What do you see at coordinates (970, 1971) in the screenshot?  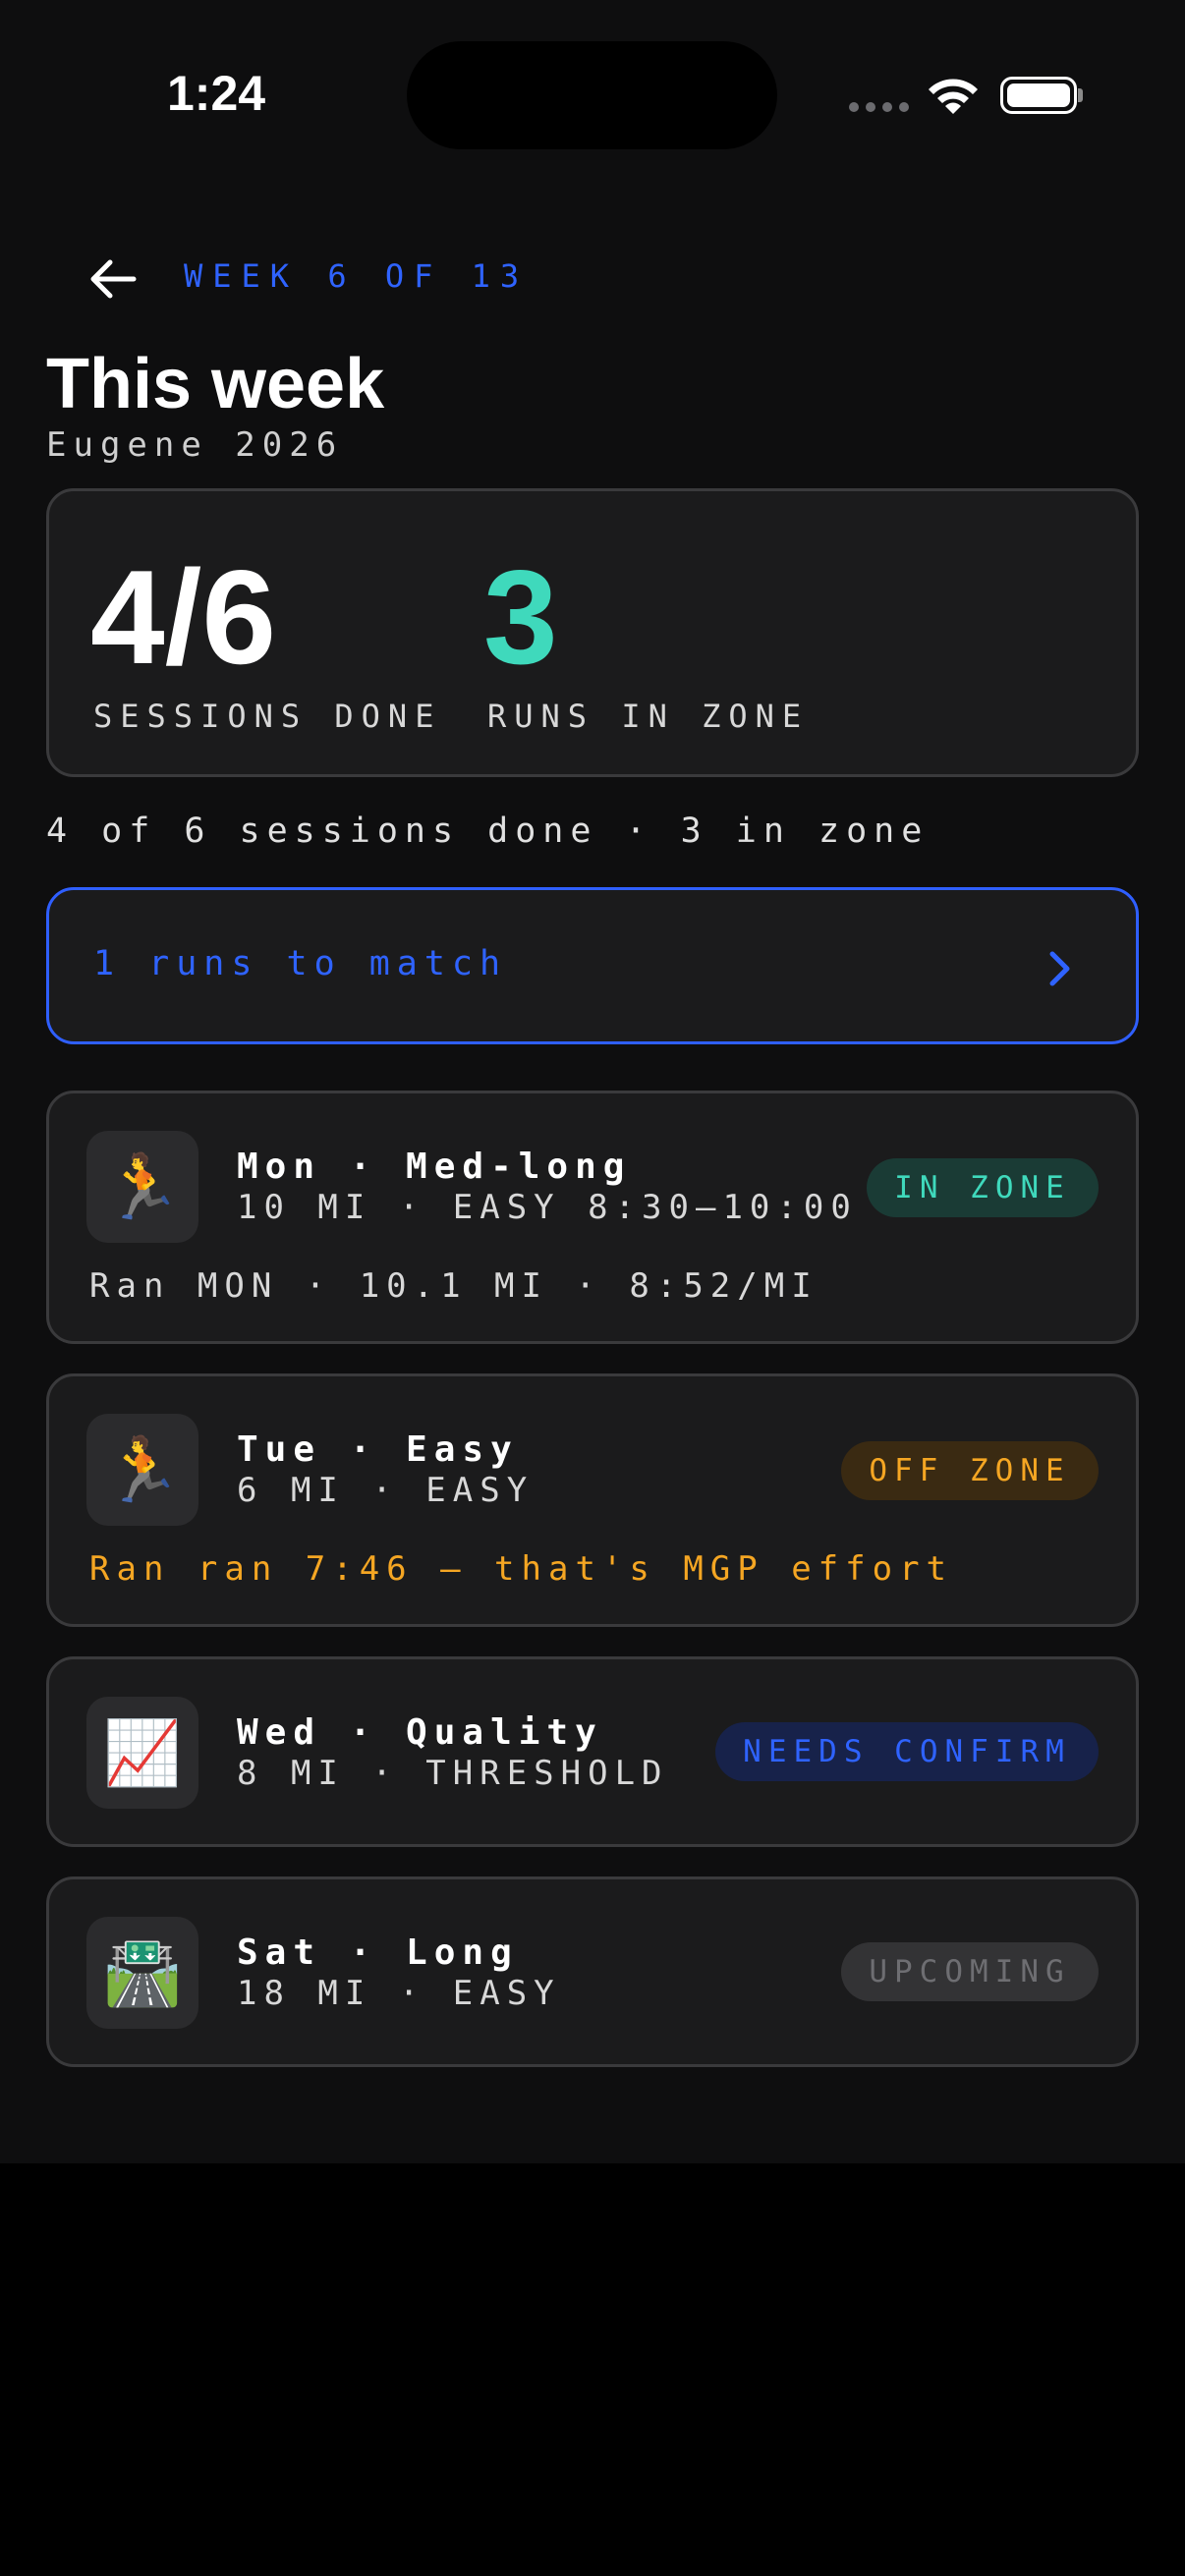 I see `status-badge: UPCOMING` at bounding box center [970, 1971].